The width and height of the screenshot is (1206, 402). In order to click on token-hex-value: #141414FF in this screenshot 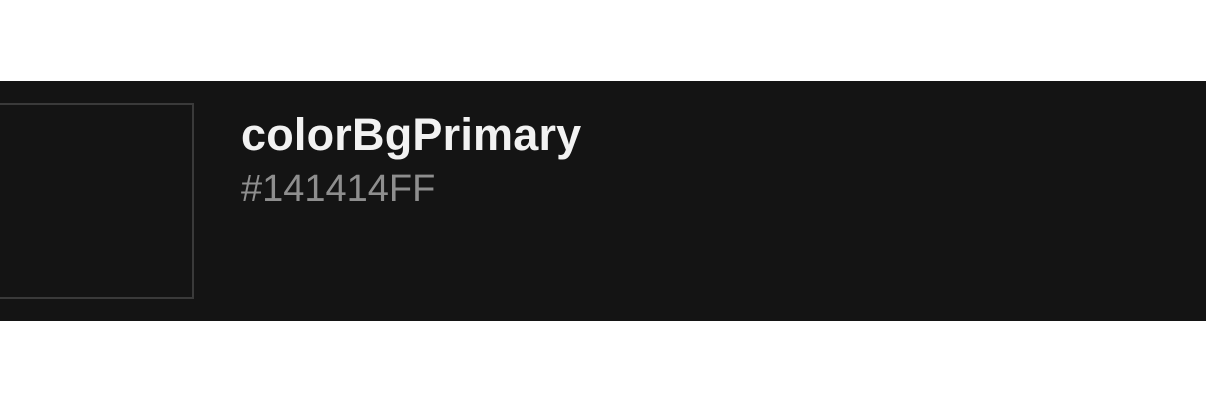, I will do `click(338, 189)`.